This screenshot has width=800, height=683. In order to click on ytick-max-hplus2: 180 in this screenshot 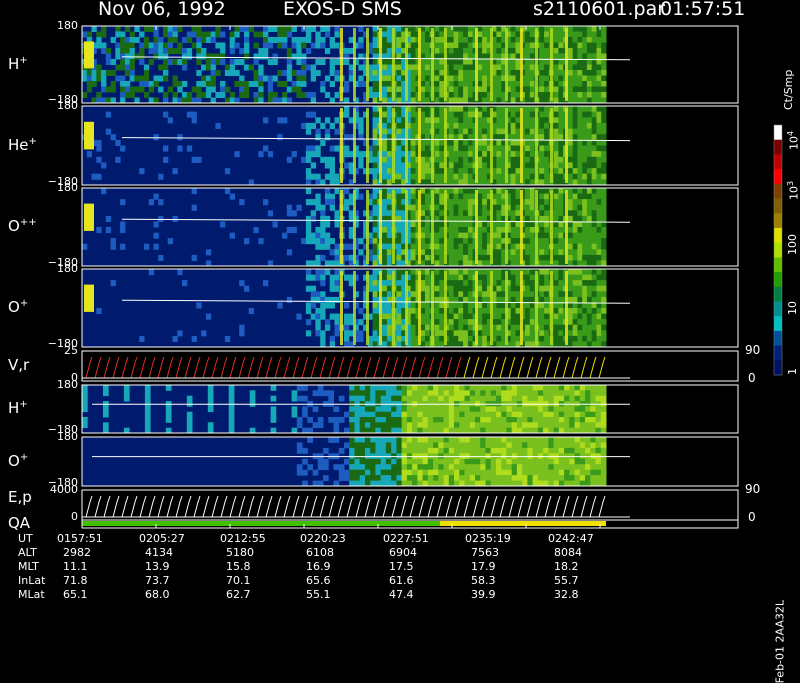, I will do `click(67, 384)`.